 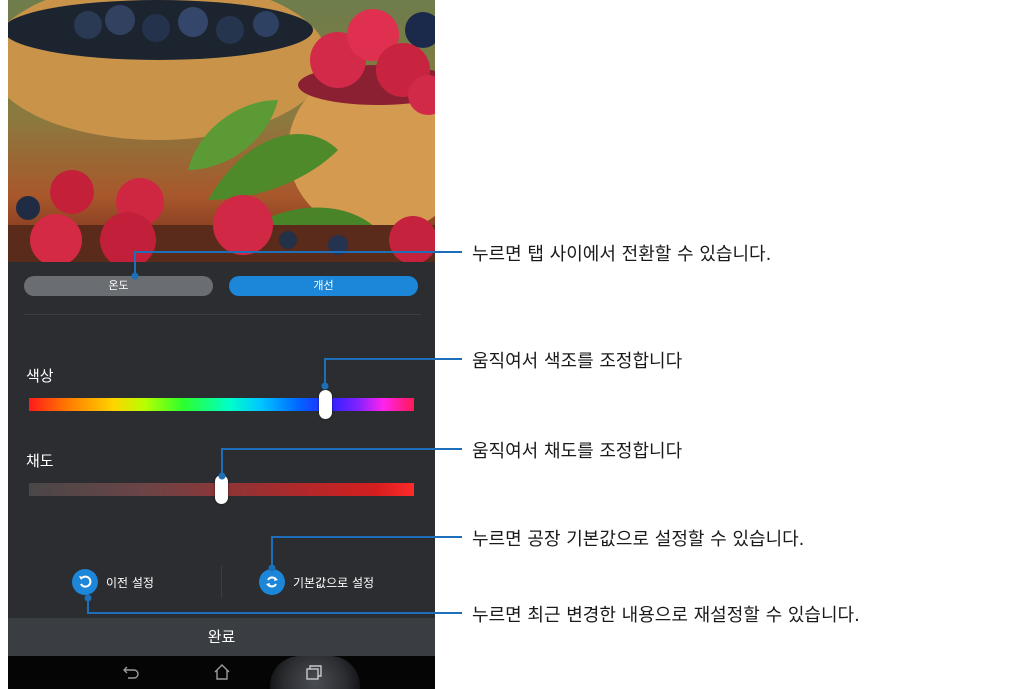 What do you see at coordinates (622, 254) in the screenshot?
I see `callout-tabs: 누르면 탭 사이에서 전환할 수 있습니다.` at bounding box center [622, 254].